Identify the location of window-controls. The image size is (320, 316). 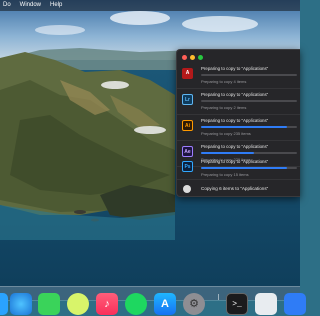
(192, 57).